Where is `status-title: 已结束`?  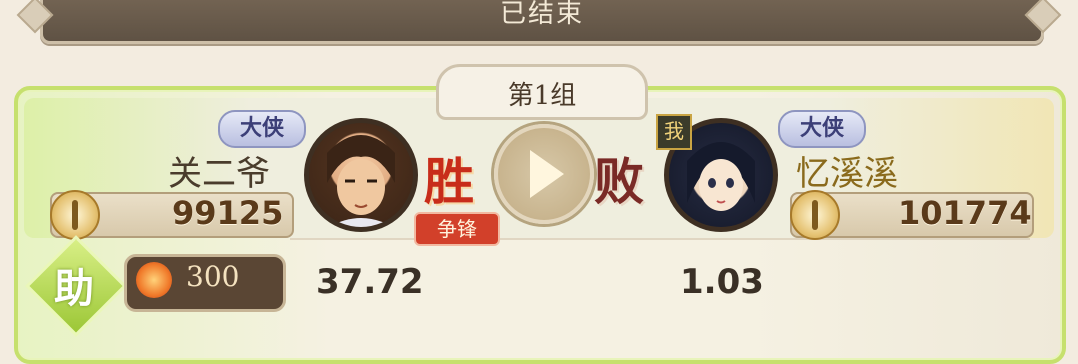
status-title: 已结束 is located at coordinates (541, 14).